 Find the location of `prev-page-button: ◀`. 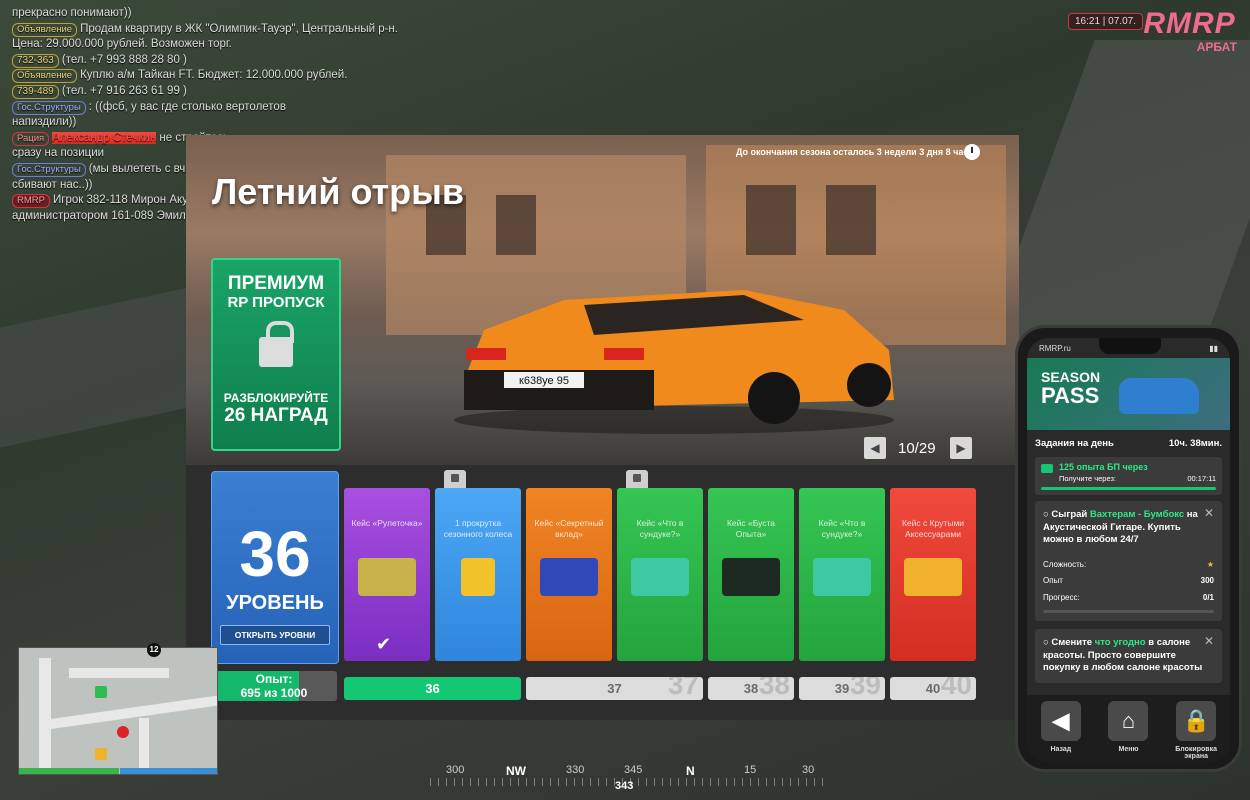

prev-page-button: ◀ is located at coordinates (875, 448).